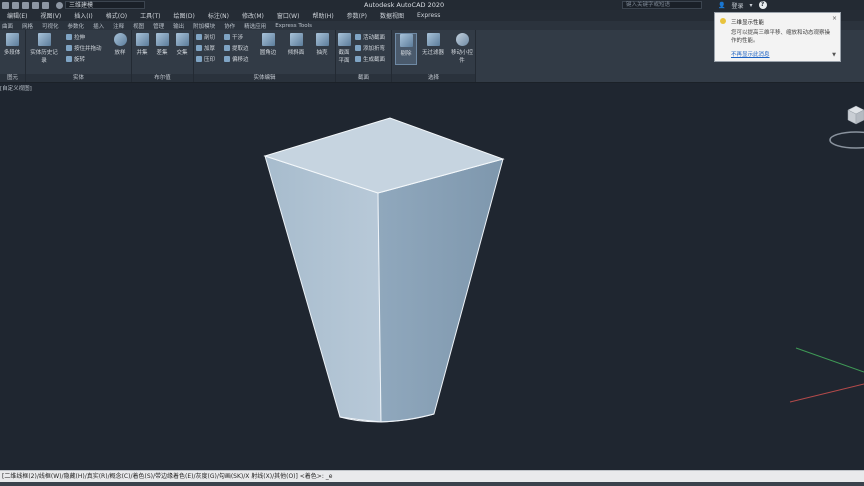 This screenshot has height=486, width=864. What do you see at coordinates (846, 140) in the screenshot?
I see `viewcube-compass` at bounding box center [846, 140].